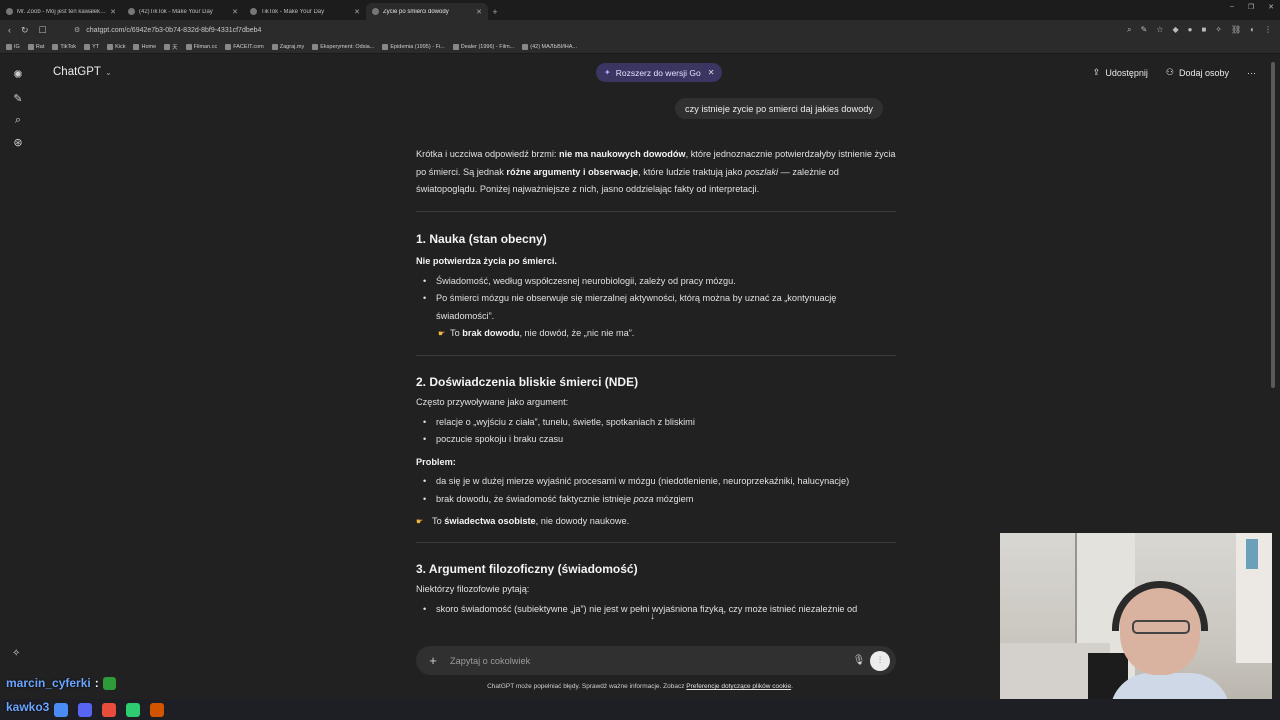 Image resolution: width=1280 pixels, height=720 pixels. I want to click on microphone-icon: 🎙, so click(859, 660).